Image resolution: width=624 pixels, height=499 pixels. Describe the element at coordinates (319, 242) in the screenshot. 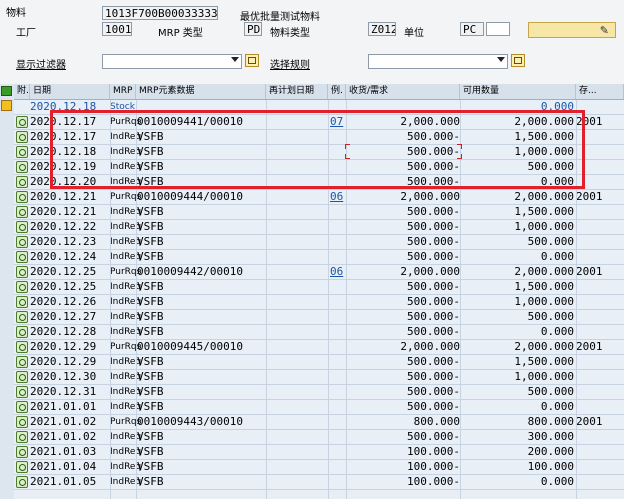

I see `table-row: 2020.12.23 IndReq VSFB 500.000- 500.000` at that location.